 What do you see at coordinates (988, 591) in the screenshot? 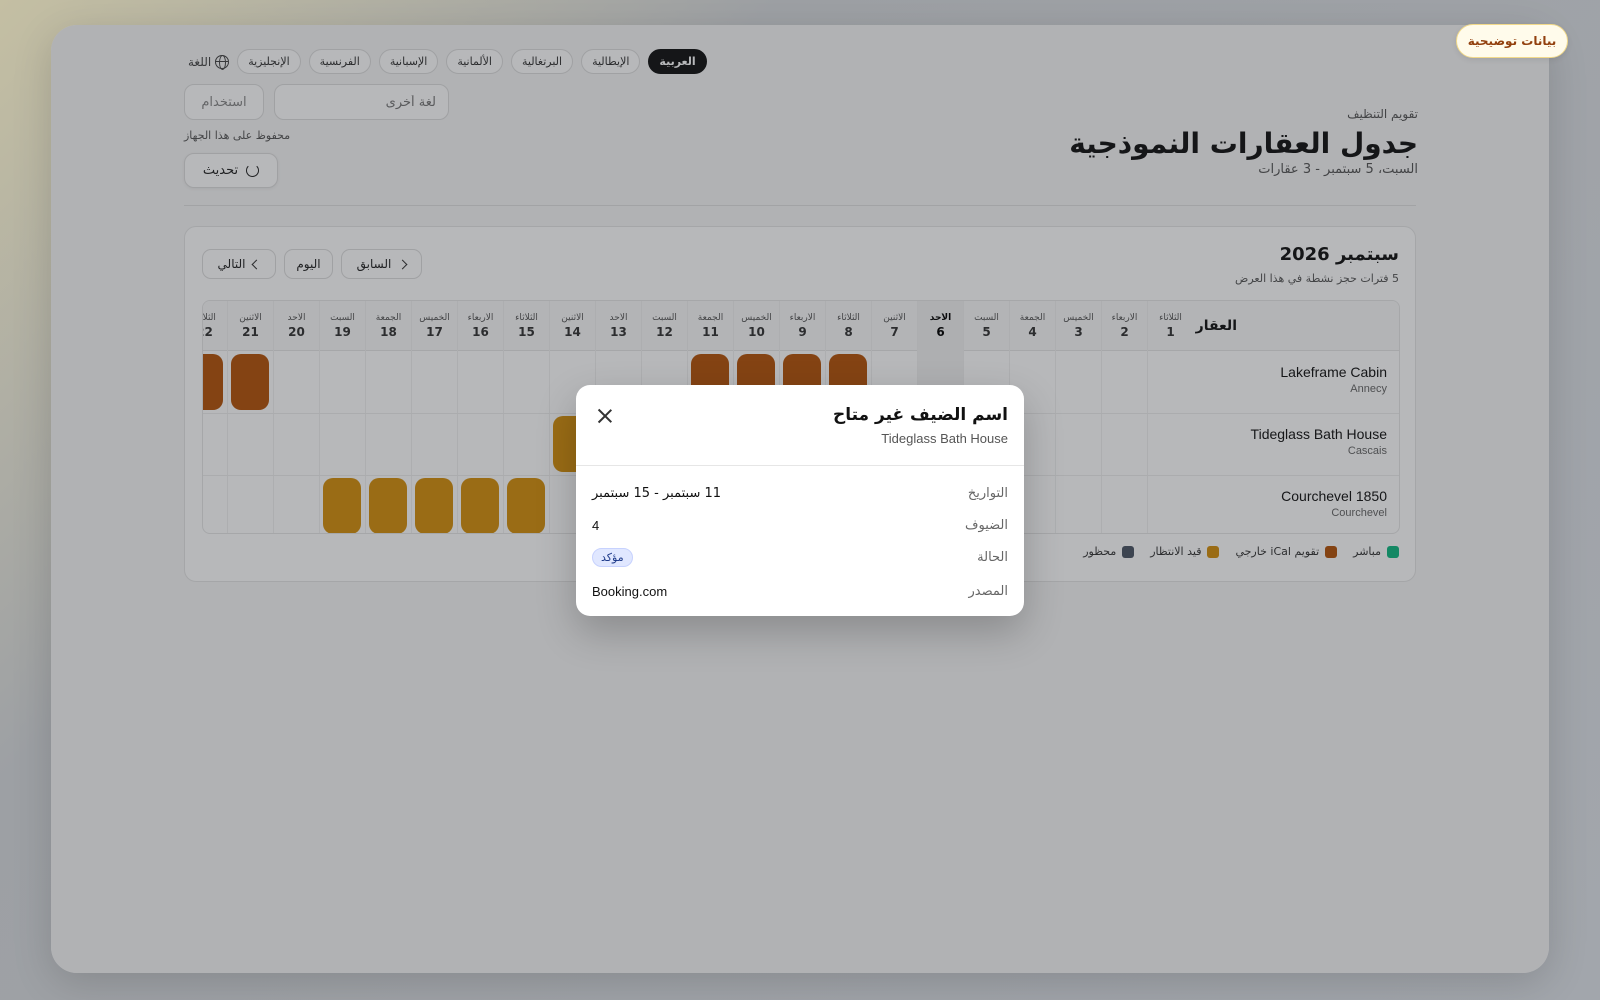
I see `source-label: المصدر` at bounding box center [988, 591].